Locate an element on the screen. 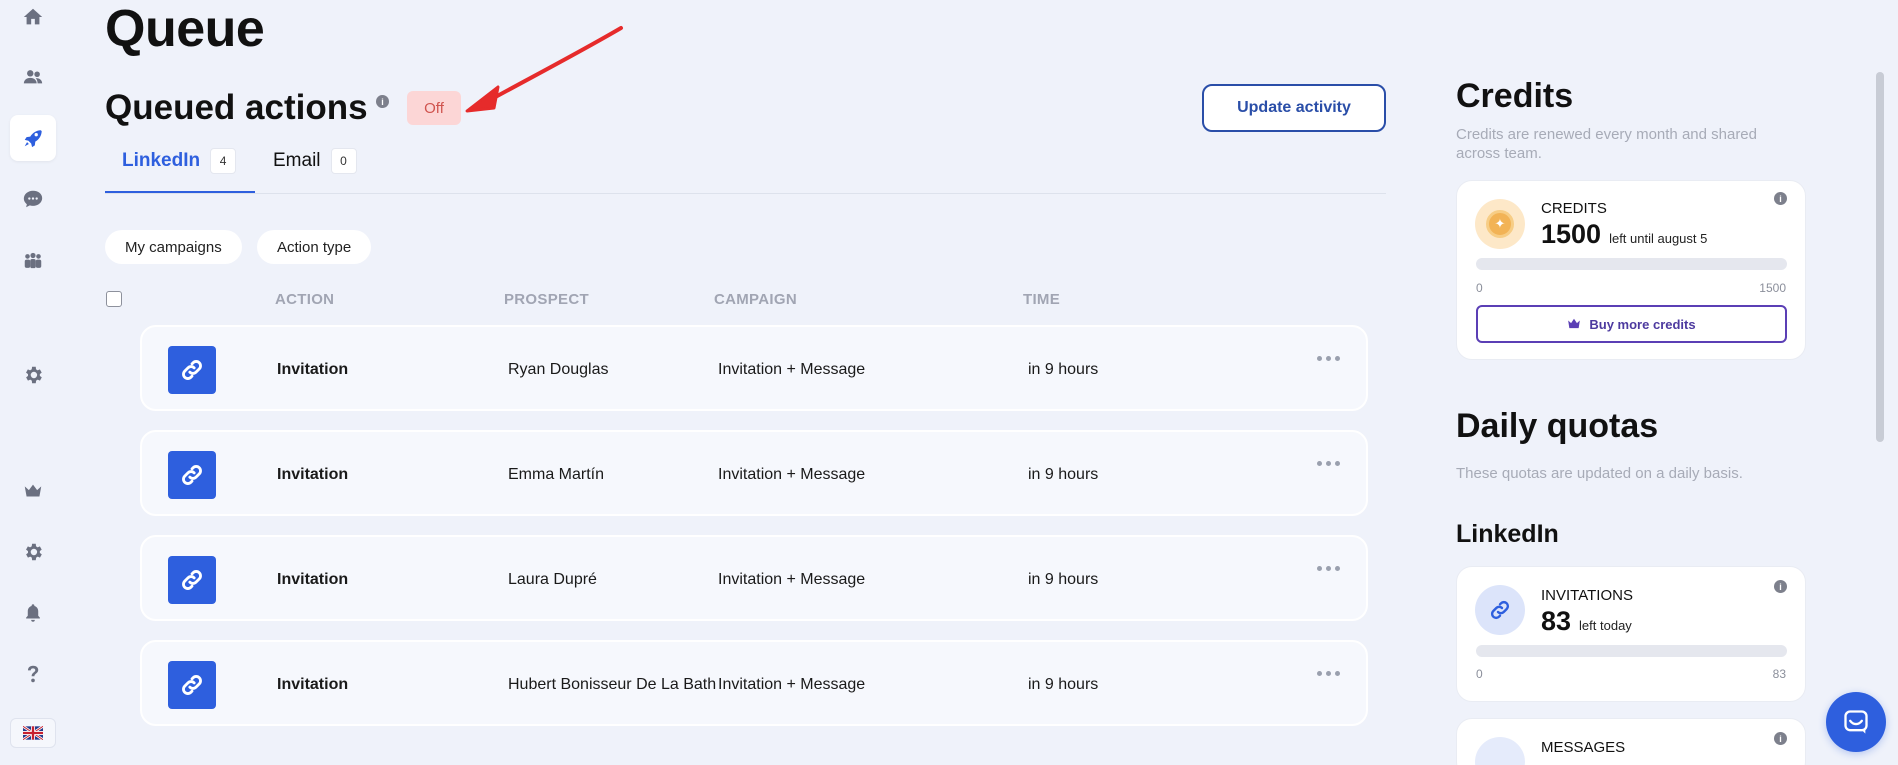 This screenshot has width=1898, height=765. row-prospect: Emma Martín is located at coordinates (556, 475).